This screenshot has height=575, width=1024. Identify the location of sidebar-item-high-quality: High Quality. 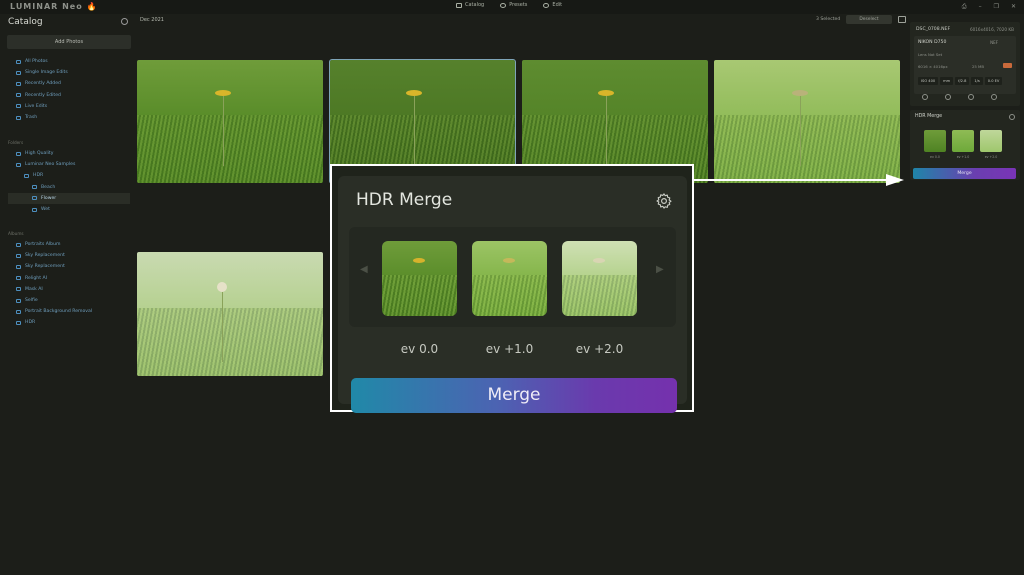
(69, 153).